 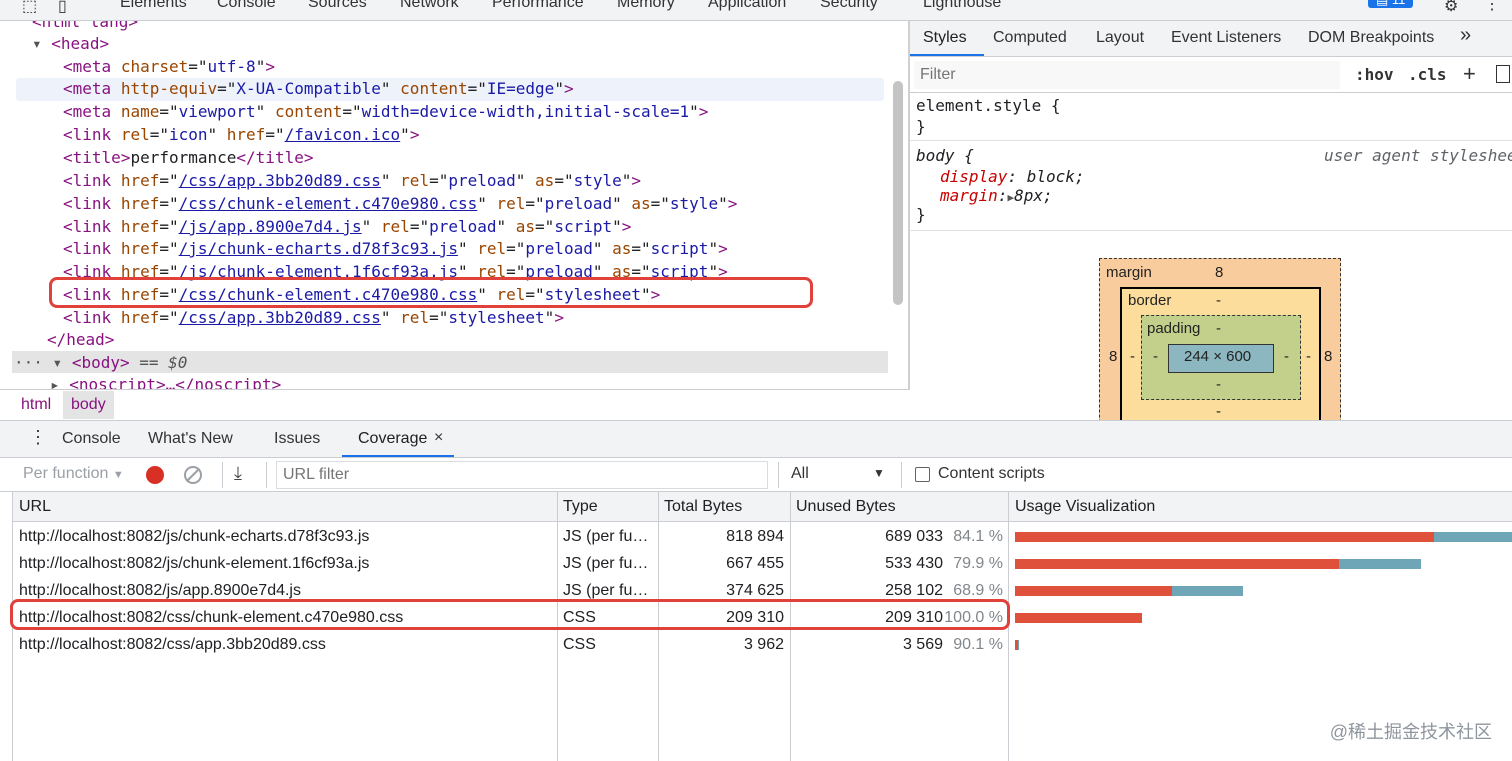 I want to click on dom-line-head: ▾ <head>, so click(x=70, y=44).